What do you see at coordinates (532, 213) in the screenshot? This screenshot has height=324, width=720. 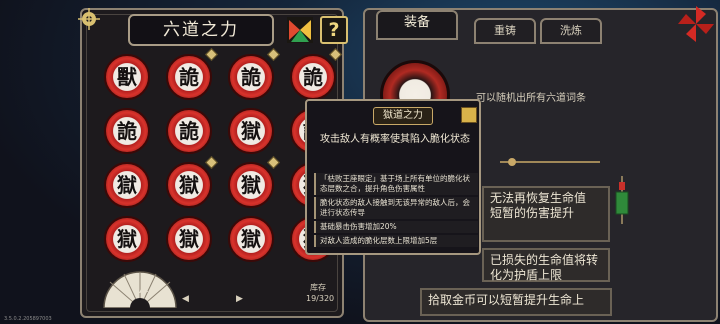 I see `affix-text: 短暂的伤害提升` at bounding box center [532, 213].